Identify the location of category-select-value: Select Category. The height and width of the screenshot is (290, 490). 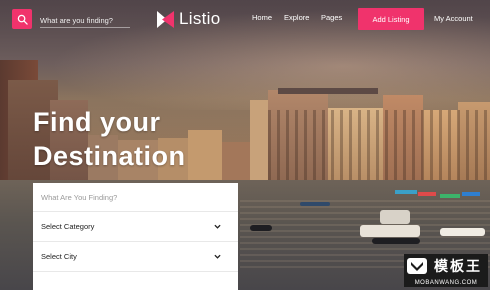
(68, 226).